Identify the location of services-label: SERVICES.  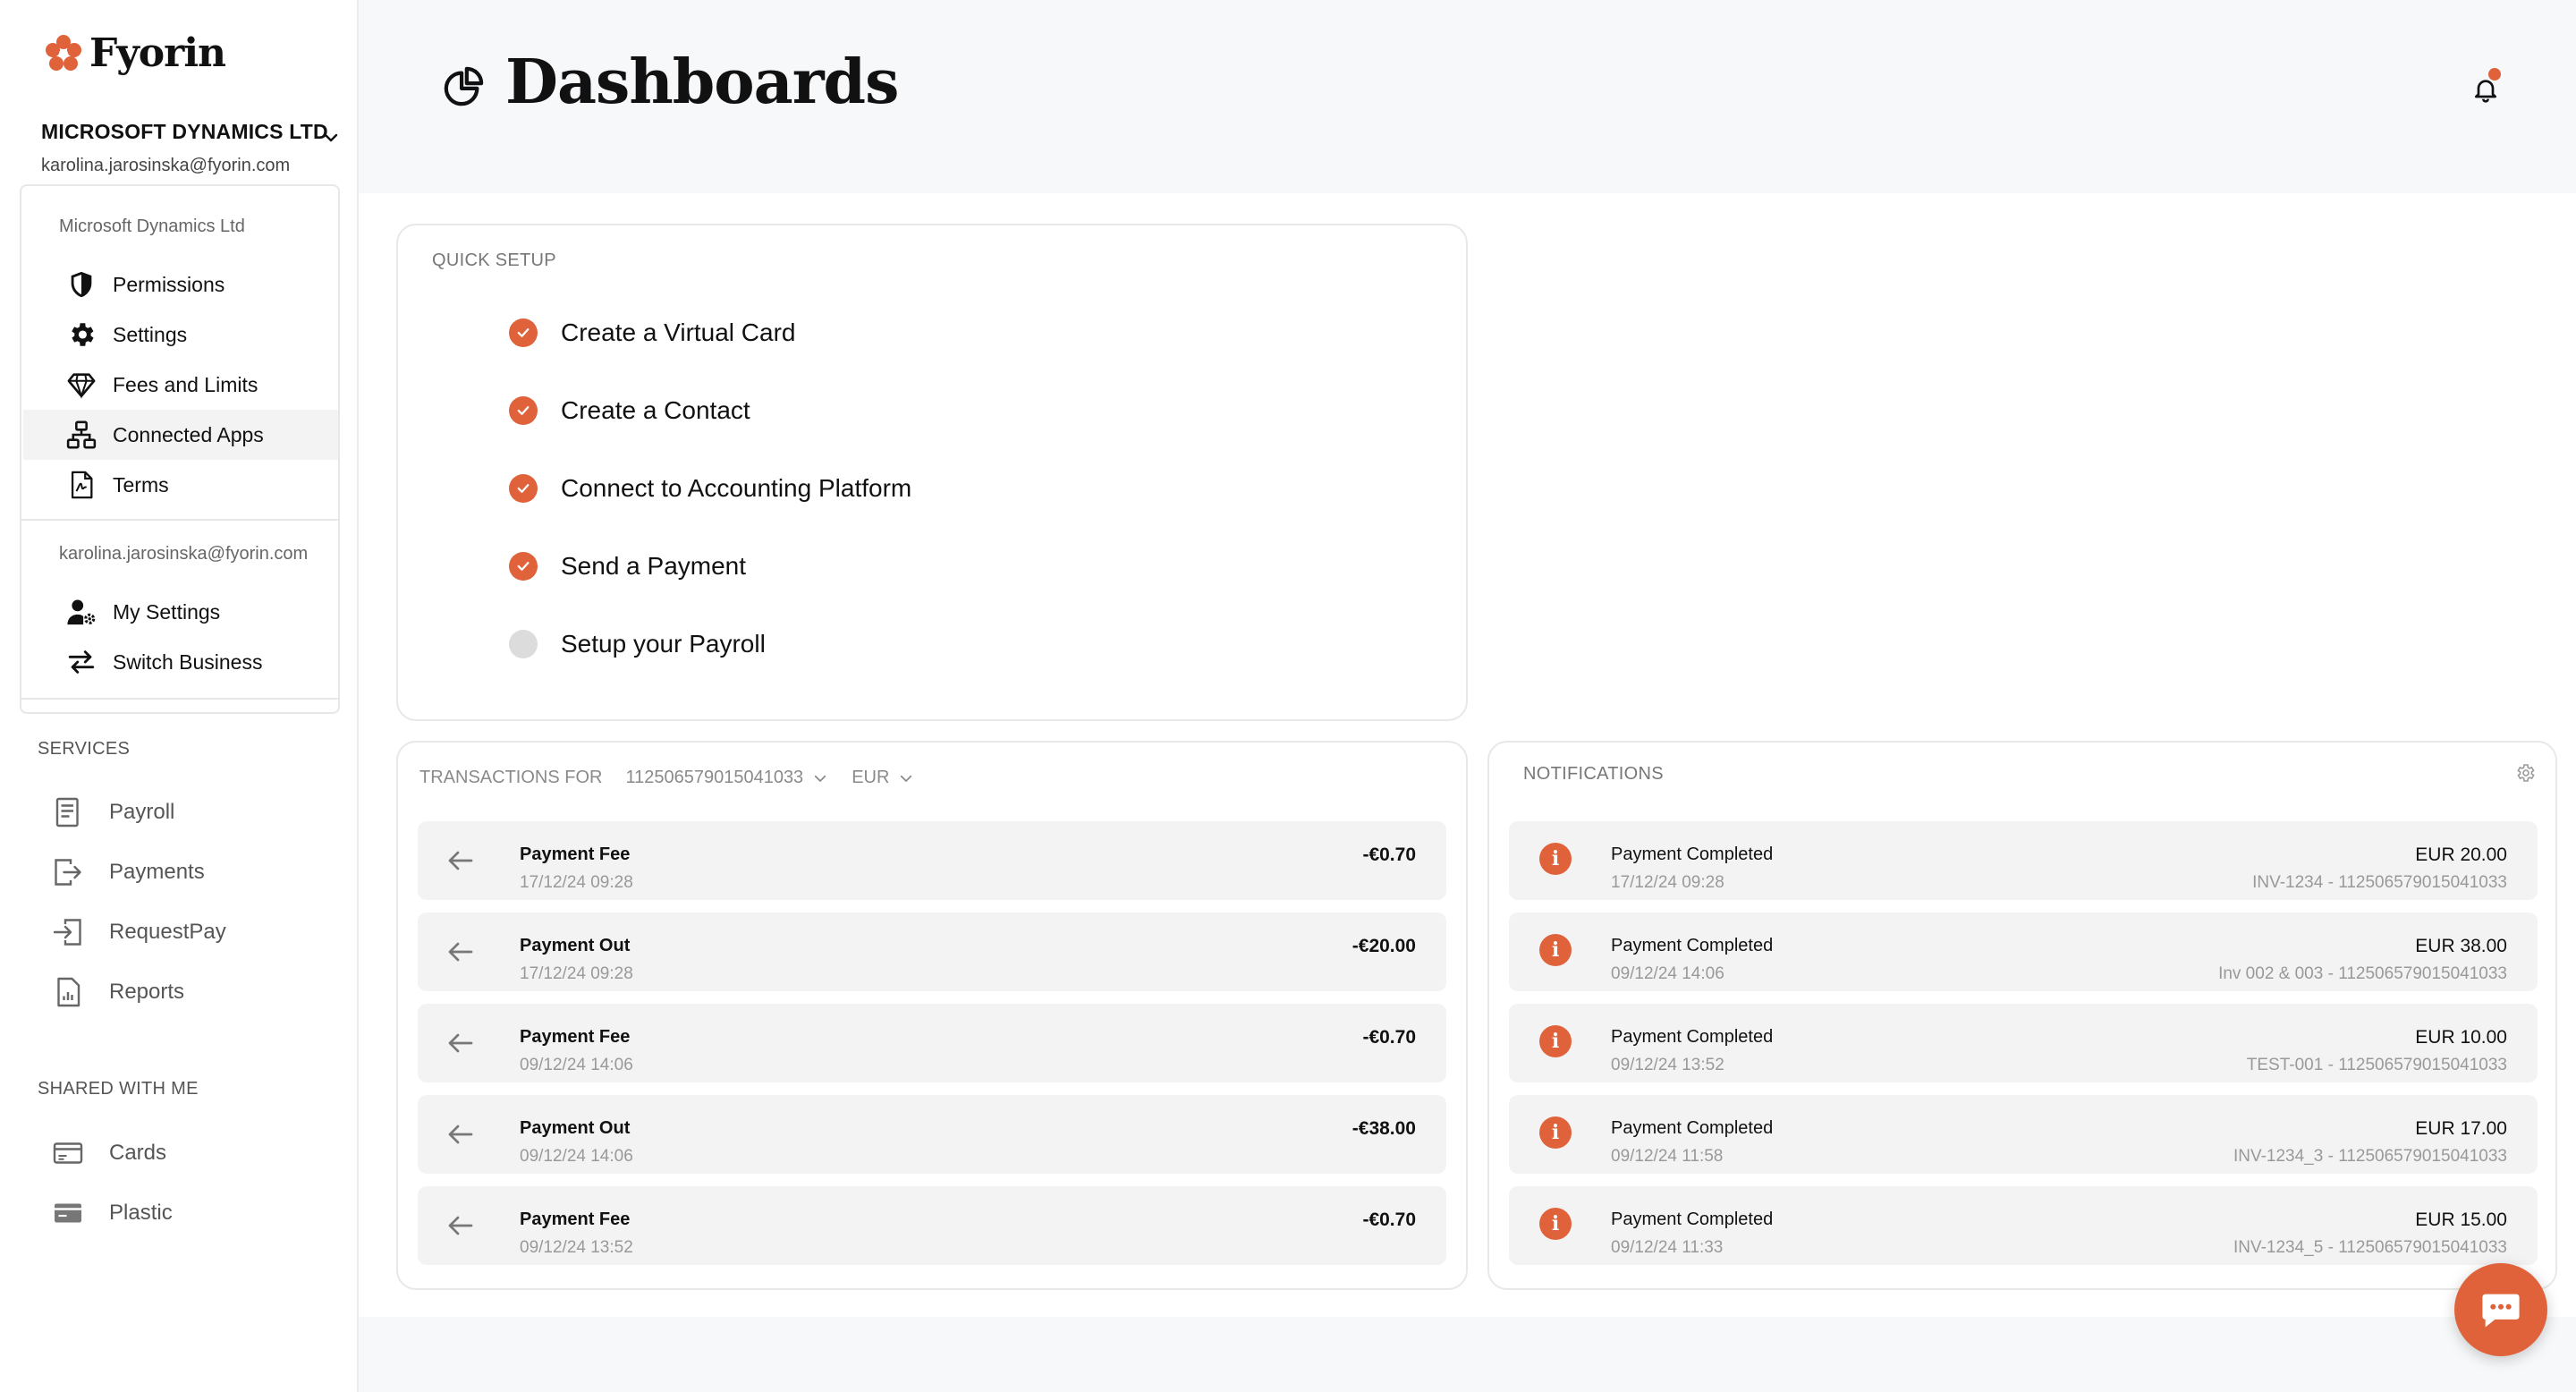
(84, 749).